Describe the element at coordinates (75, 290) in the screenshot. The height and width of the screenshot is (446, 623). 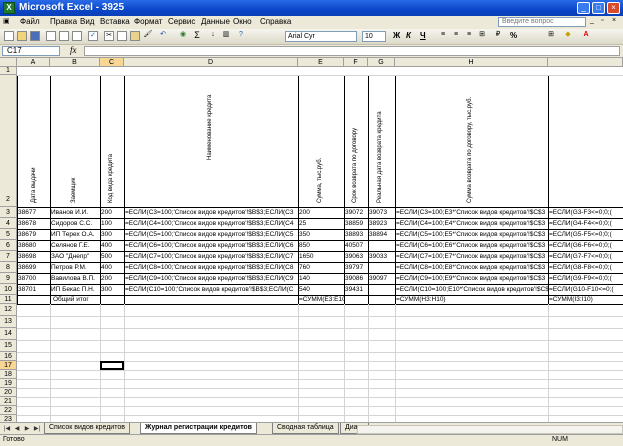
I see `table-cell: ИП Бекас П.Н.` at that location.